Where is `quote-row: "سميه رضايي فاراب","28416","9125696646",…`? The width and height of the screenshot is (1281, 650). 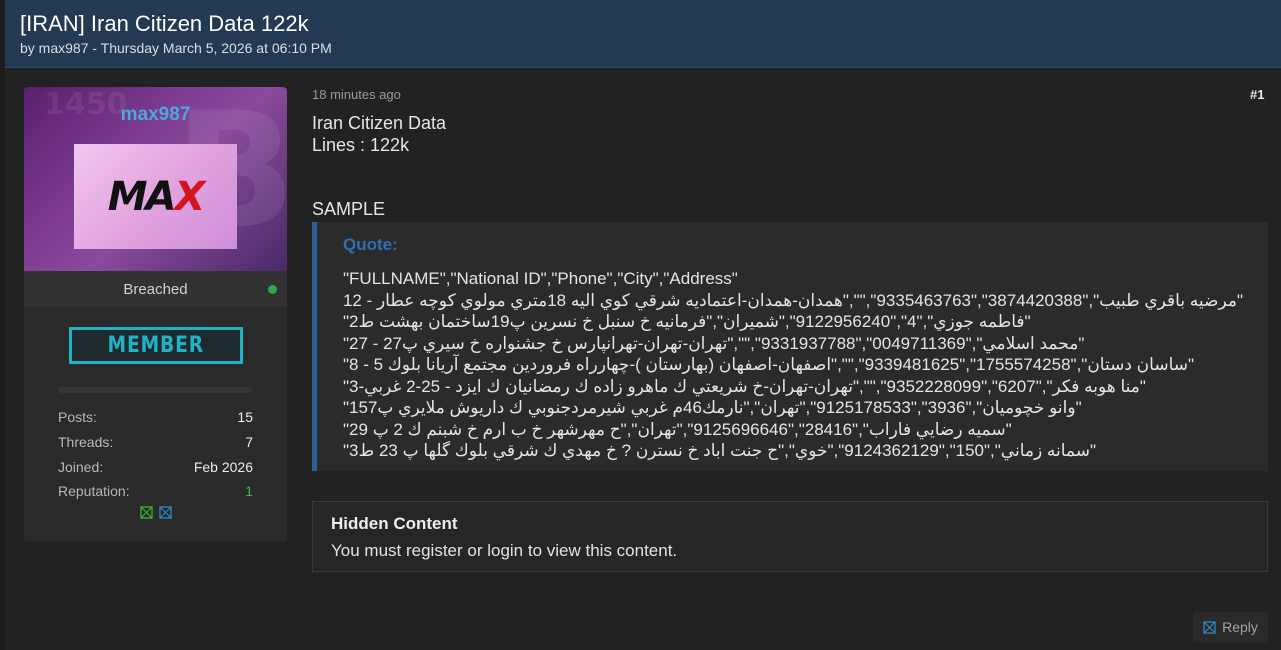 quote-row: "سميه رضايي فاراب","28416","9125696646",… is located at coordinates (677, 429).